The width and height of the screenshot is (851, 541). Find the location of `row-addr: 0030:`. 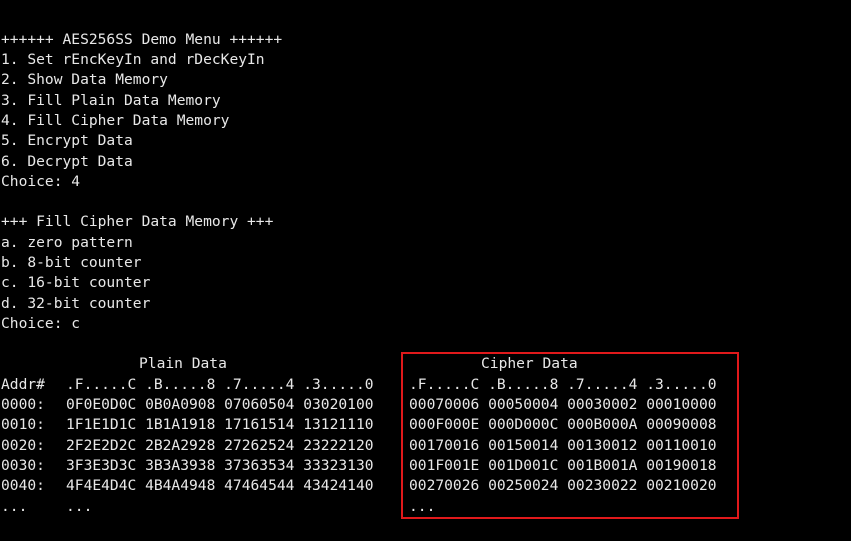

row-addr: 0030: is located at coordinates (23, 465).